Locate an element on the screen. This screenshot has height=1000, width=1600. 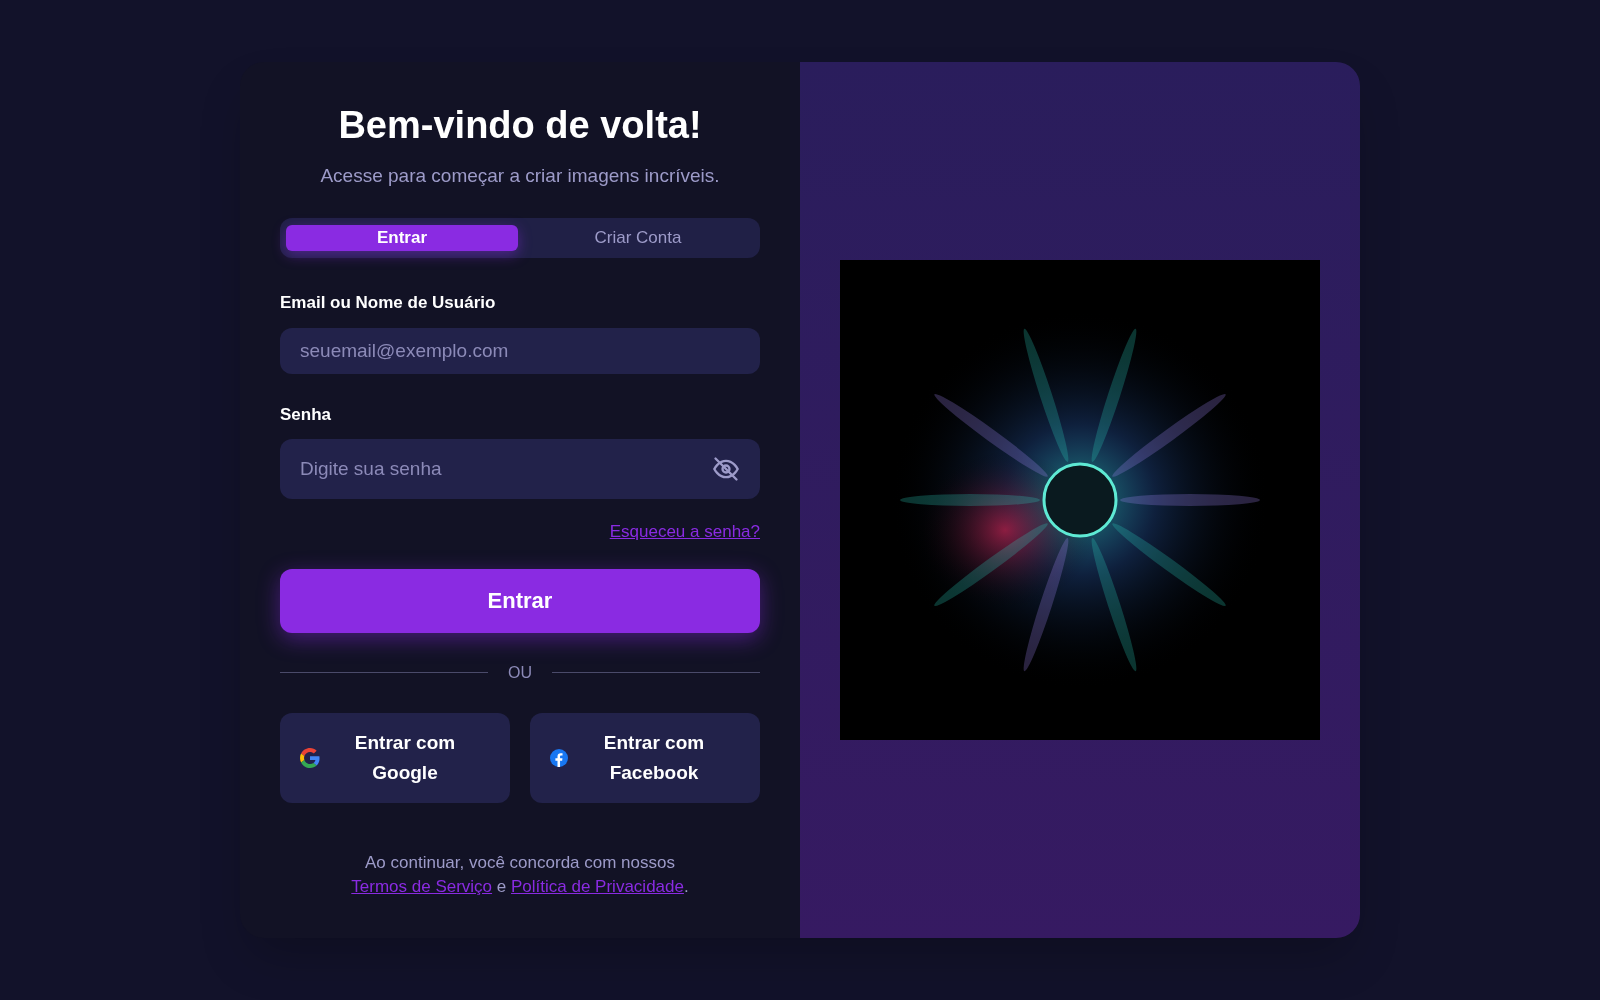
tab: Entrar is located at coordinates (402, 238).